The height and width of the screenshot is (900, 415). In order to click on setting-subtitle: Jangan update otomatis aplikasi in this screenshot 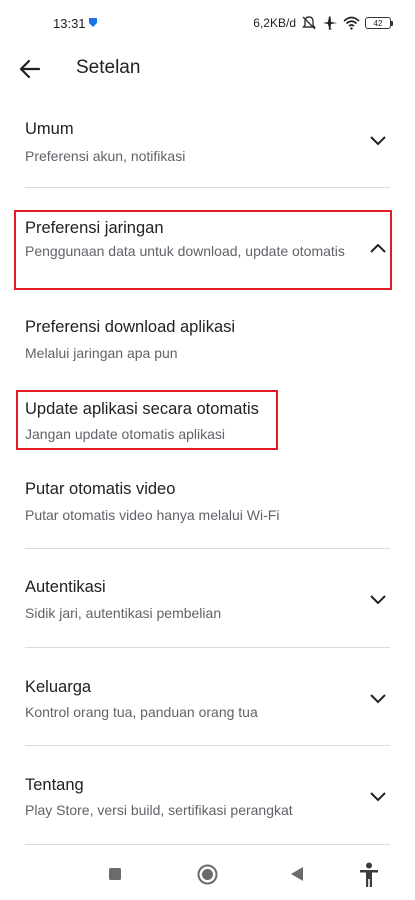, I will do `click(125, 434)`.